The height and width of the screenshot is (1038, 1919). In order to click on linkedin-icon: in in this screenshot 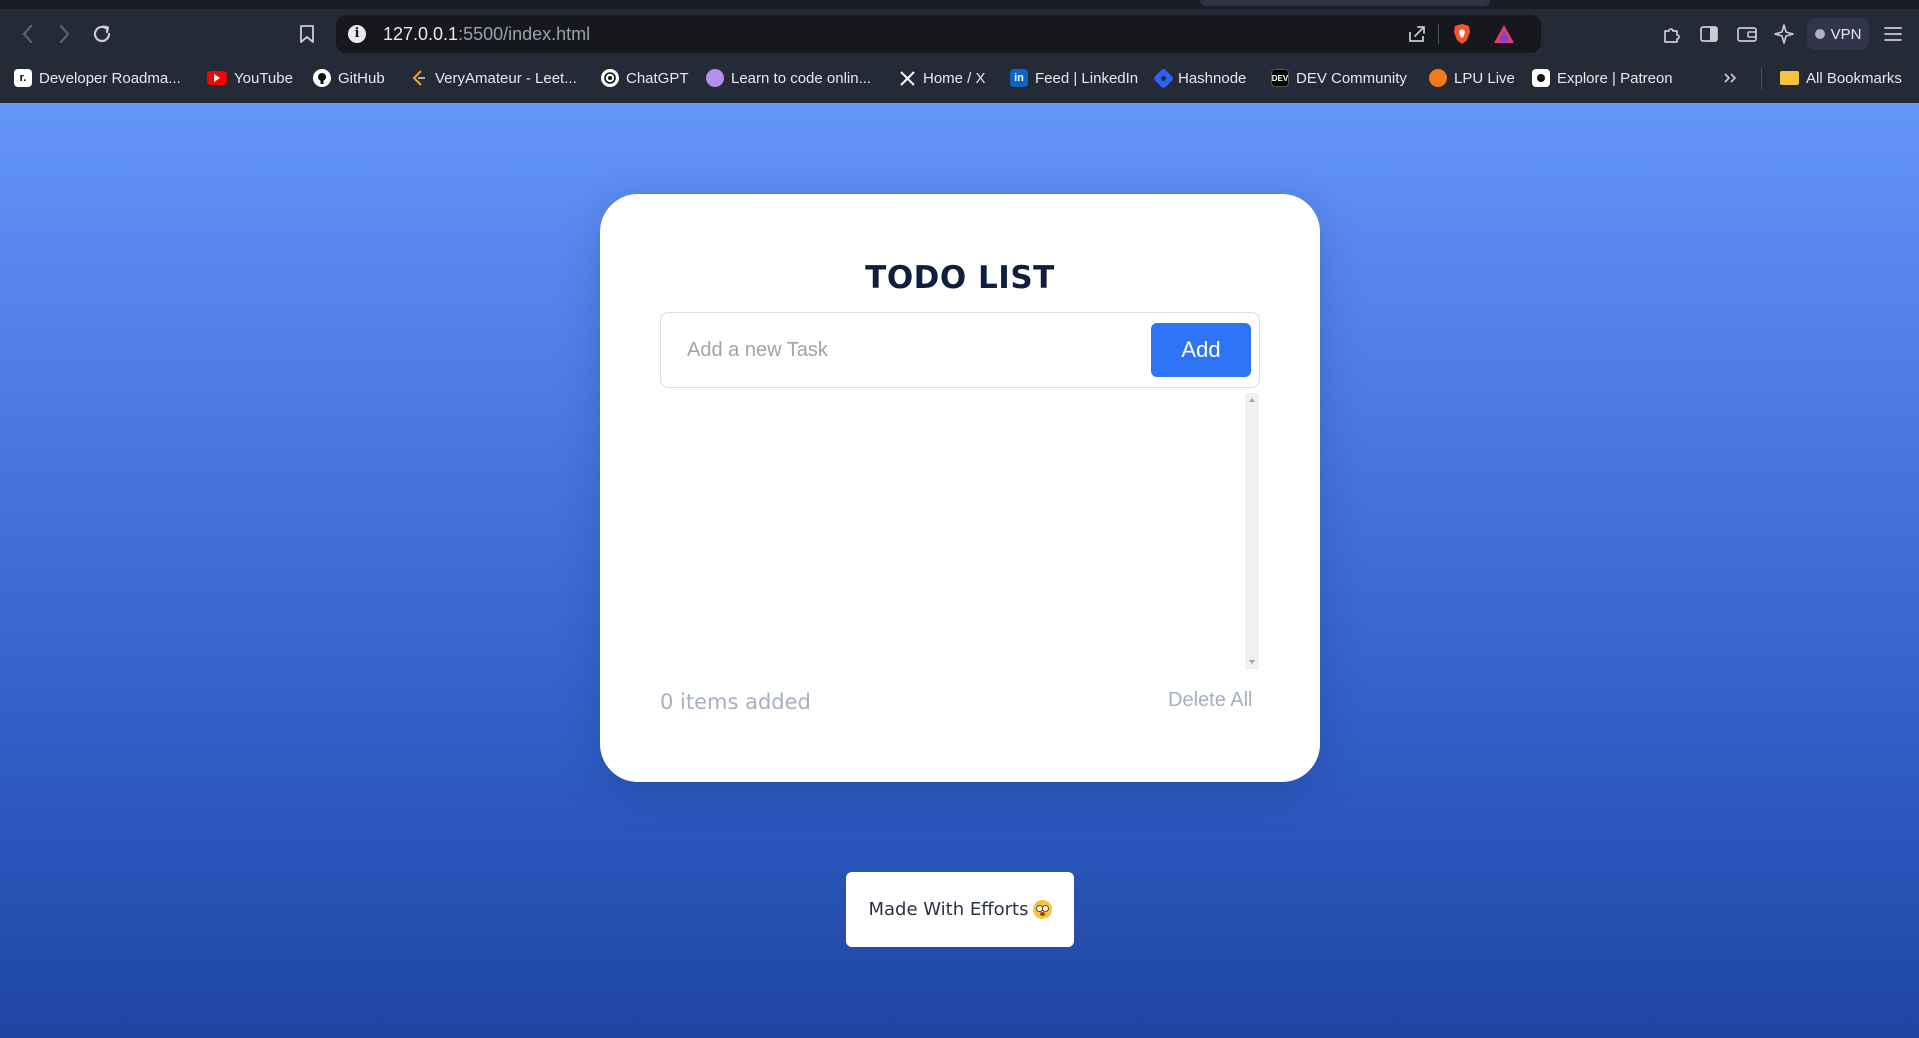, I will do `click(1019, 78)`.